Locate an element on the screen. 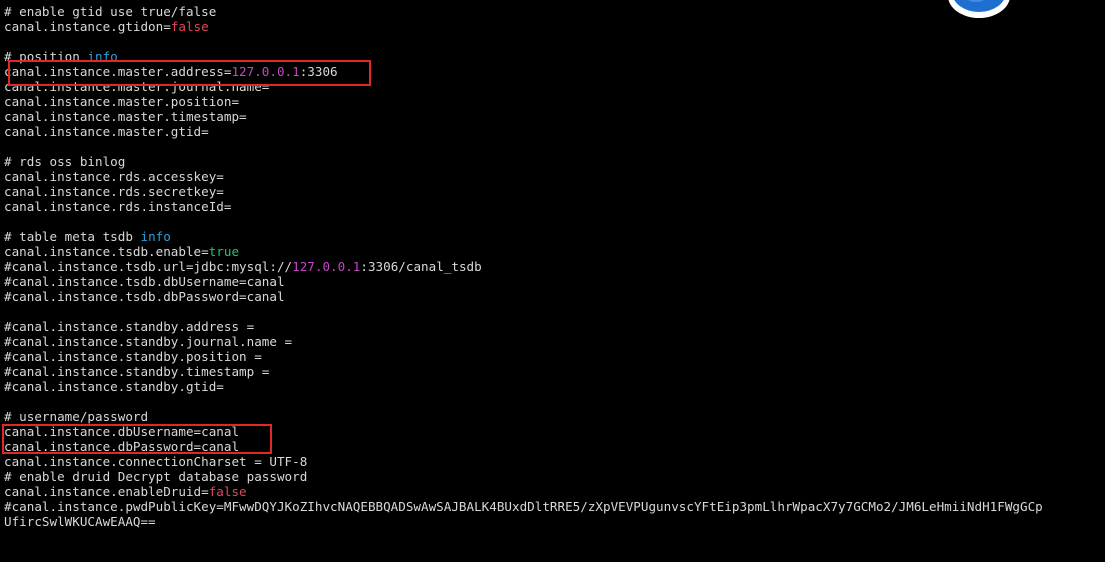  terminal-line: #canal.instance.standby.position = is located at coordinates (553, 356).